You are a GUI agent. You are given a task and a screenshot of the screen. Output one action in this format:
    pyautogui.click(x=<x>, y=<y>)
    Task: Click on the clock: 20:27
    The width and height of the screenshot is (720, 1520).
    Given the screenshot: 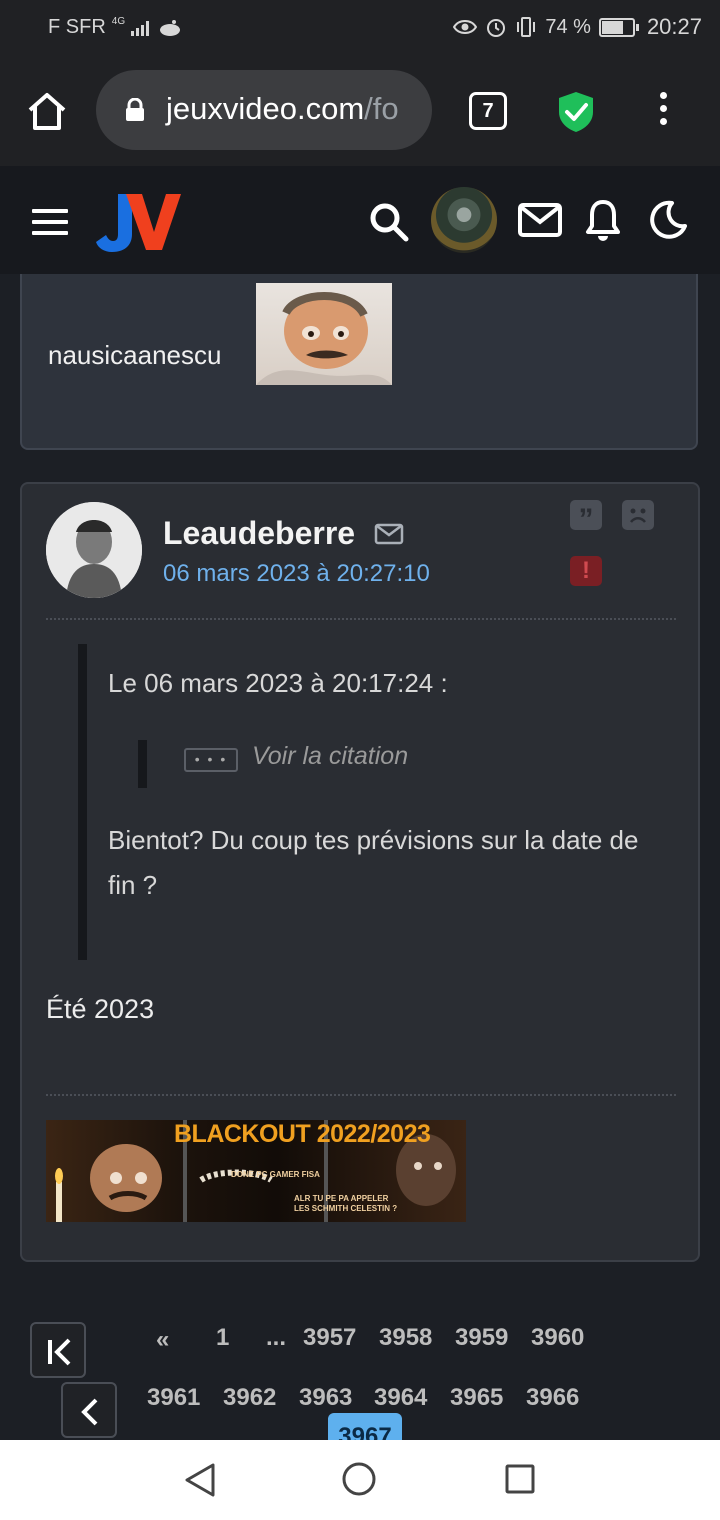 What is the action you would take?
    pyautogui.click(x=674, y=26)
    